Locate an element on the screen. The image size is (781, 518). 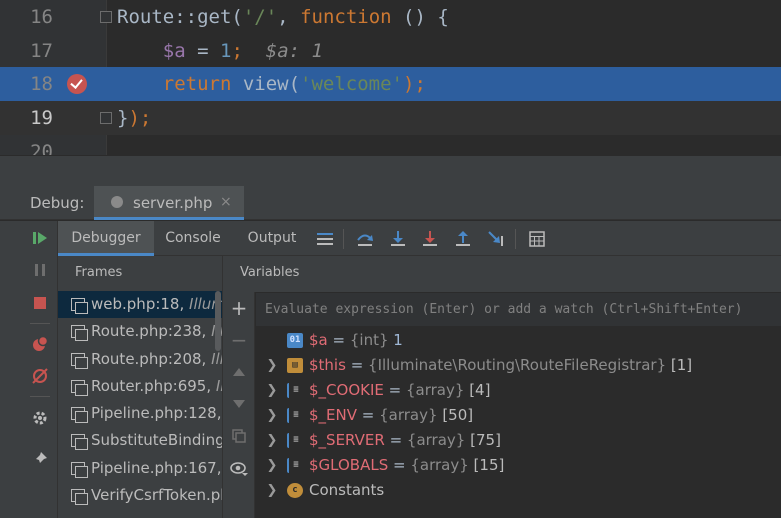
frame-file: Pipeline.php:167, is located at coordinates (157, 467).